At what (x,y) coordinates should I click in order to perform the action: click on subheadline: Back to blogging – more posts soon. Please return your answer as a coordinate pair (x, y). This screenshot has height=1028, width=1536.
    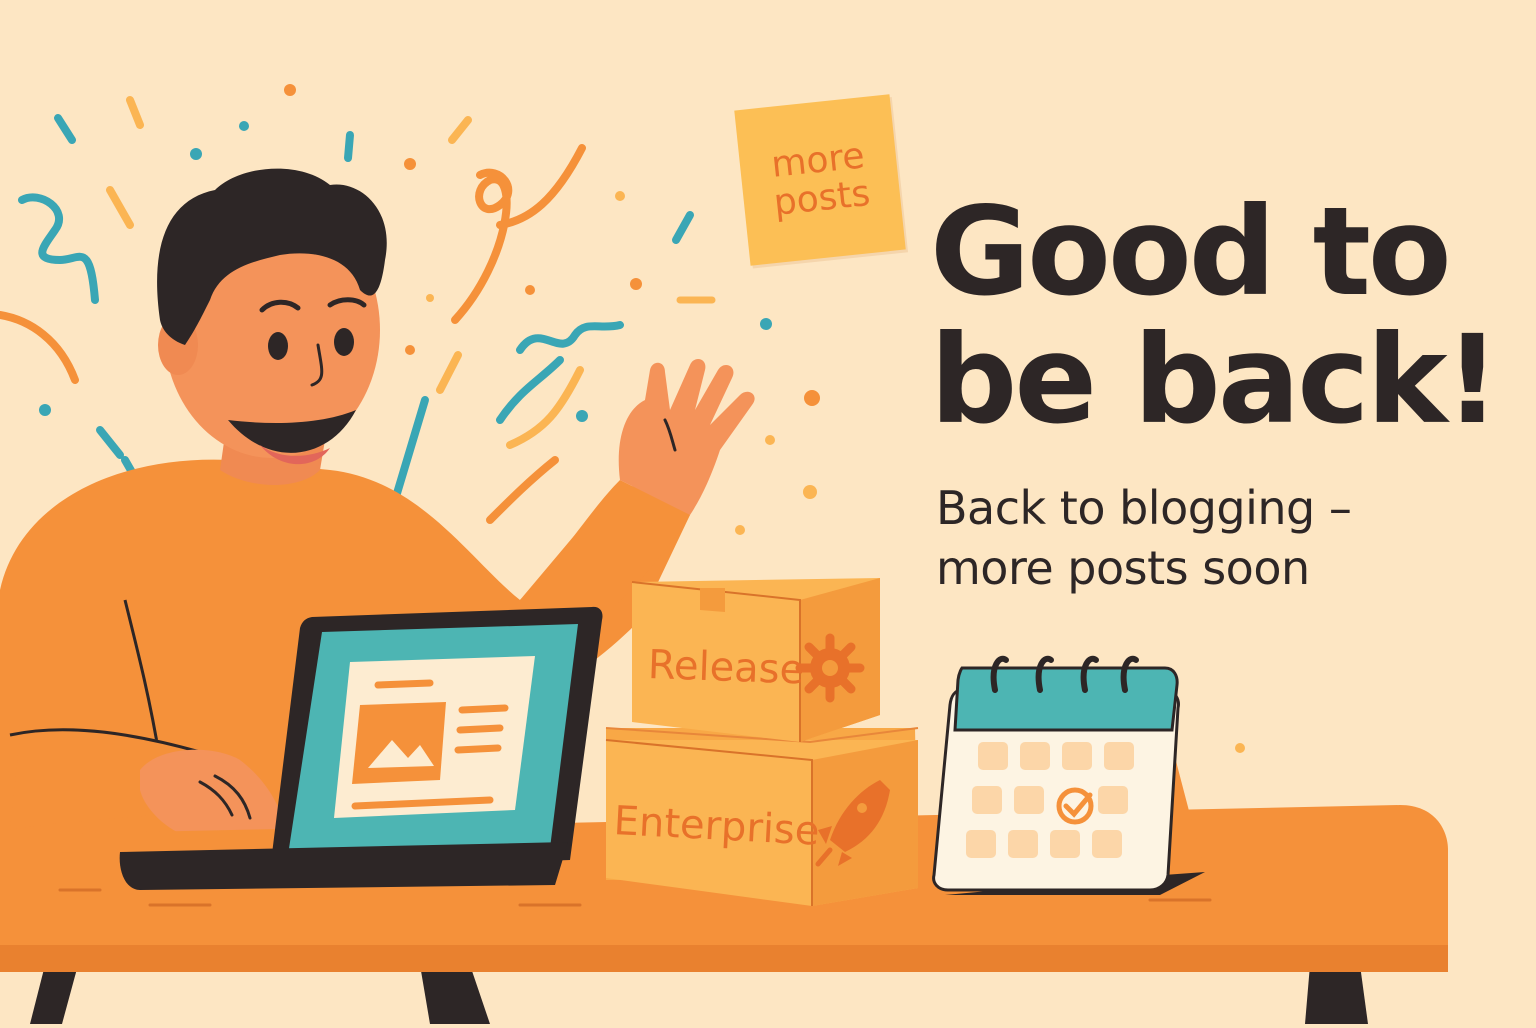
    Looking at the image, I should click on (1216, 538).